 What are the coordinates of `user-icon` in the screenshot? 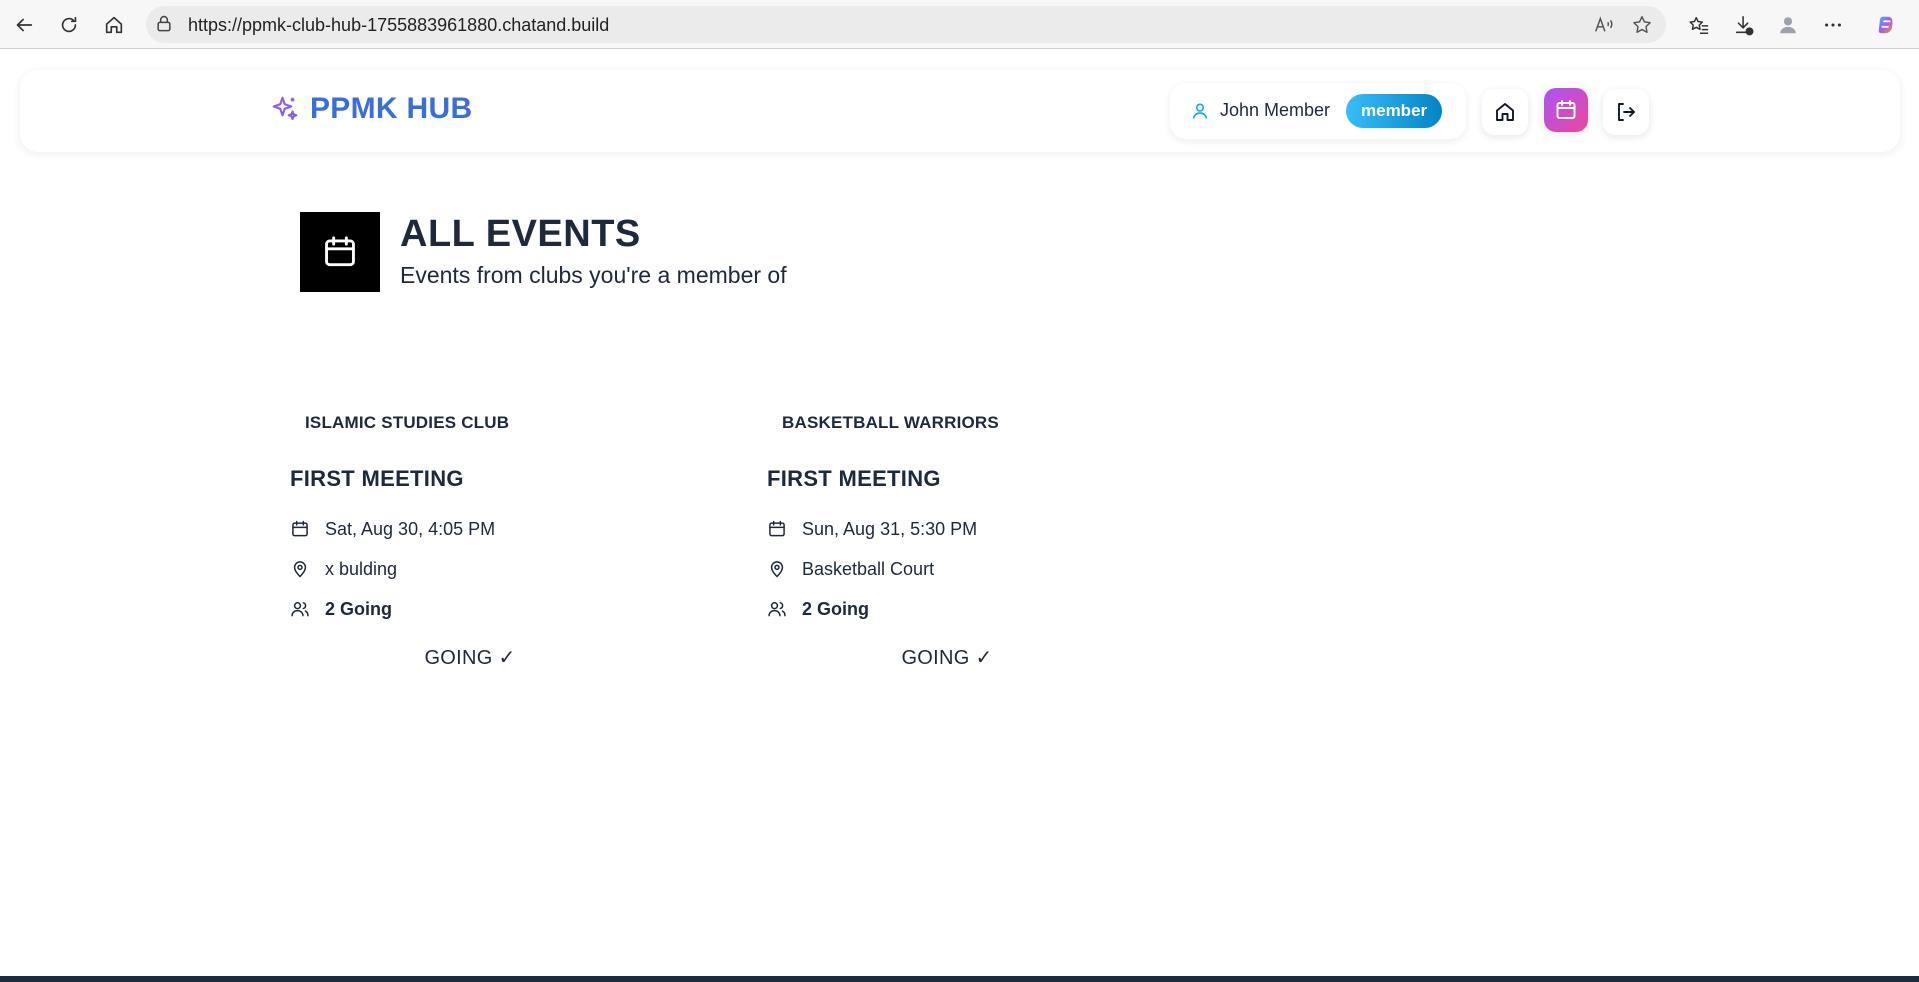 It's located at (1200, 111).